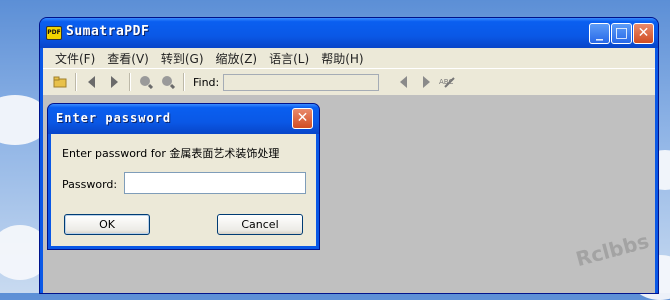  Describe the element at coordinates (60, 82) in the screenshot. I see `open-icon` at that location.